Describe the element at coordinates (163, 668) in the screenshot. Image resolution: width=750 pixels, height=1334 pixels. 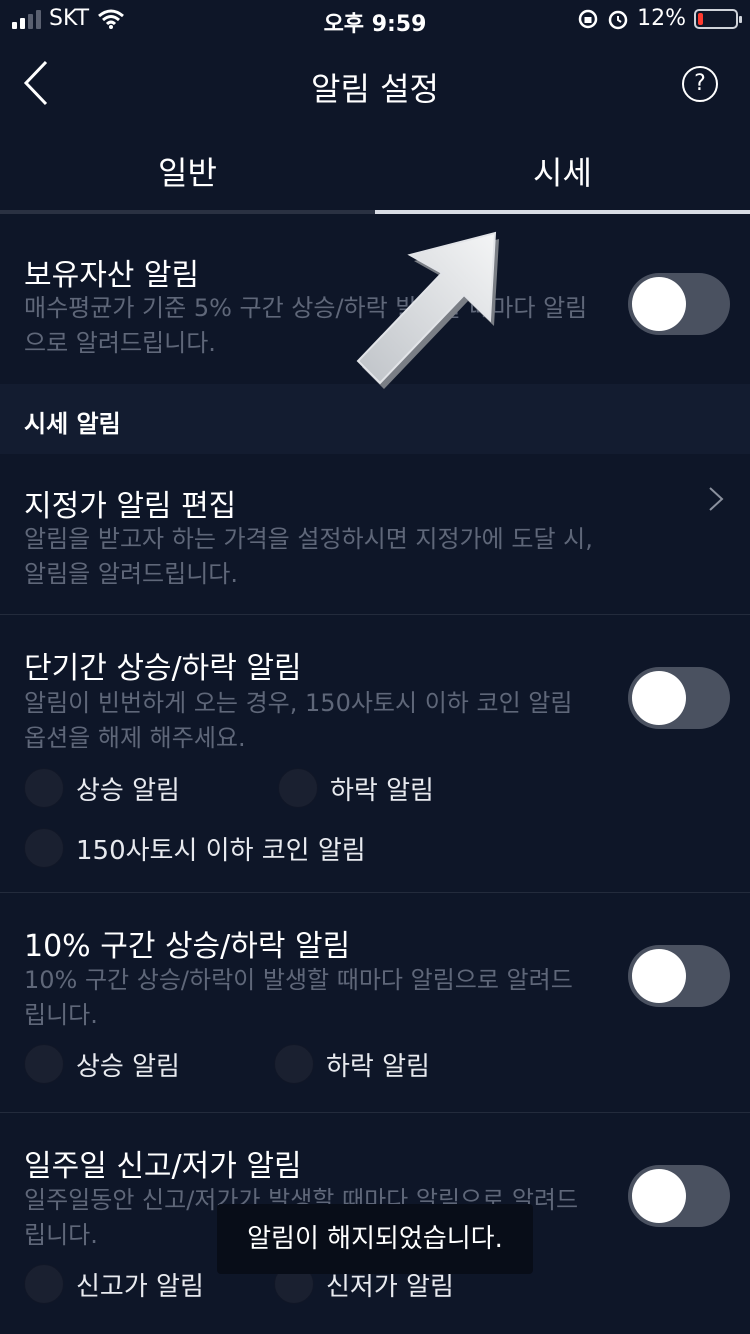
I see `short-term-alert-title: 단기간 상승/하락 알림` at that location.